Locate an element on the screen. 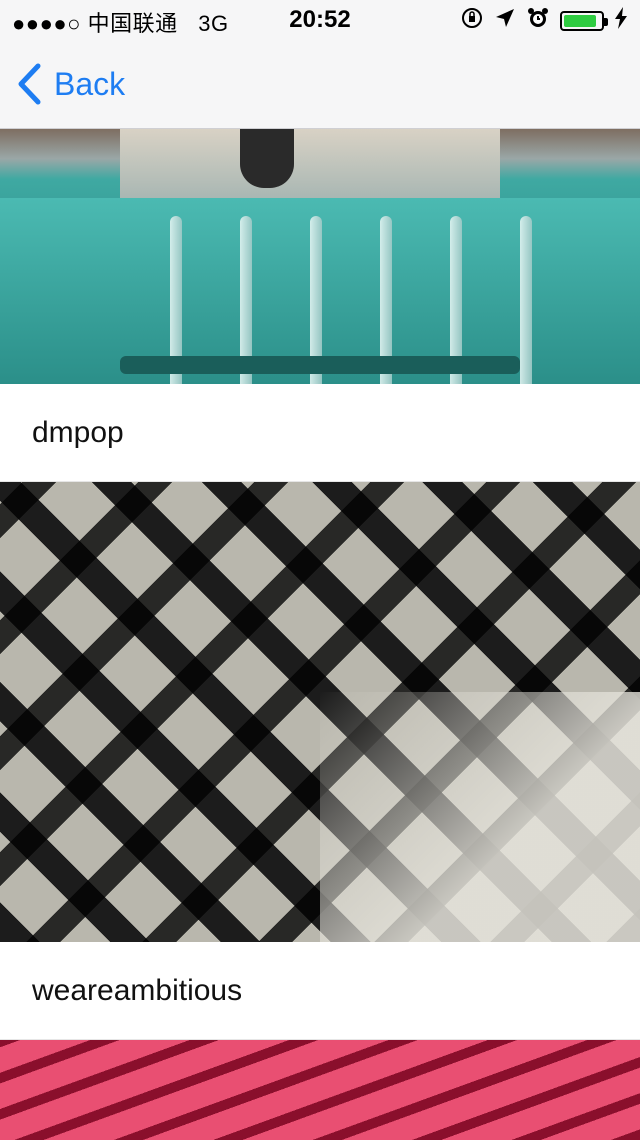  photo-card is located at coordinates (320, 1090).